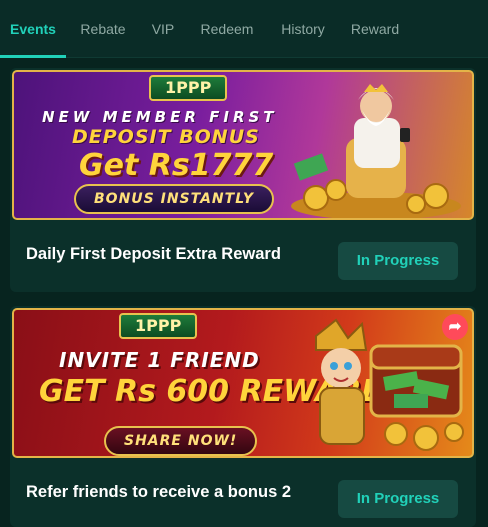 Image resolution: width=488 pixels, height=527 pixels. Describe the element at coordinates (103, 29) in the screenshot. I see `tab-rebate: Rebate` at that location.